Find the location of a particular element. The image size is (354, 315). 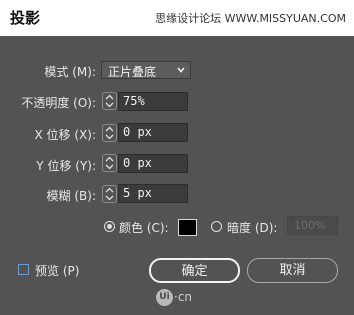

opacity-stepper is located at coordinates (109, 101).